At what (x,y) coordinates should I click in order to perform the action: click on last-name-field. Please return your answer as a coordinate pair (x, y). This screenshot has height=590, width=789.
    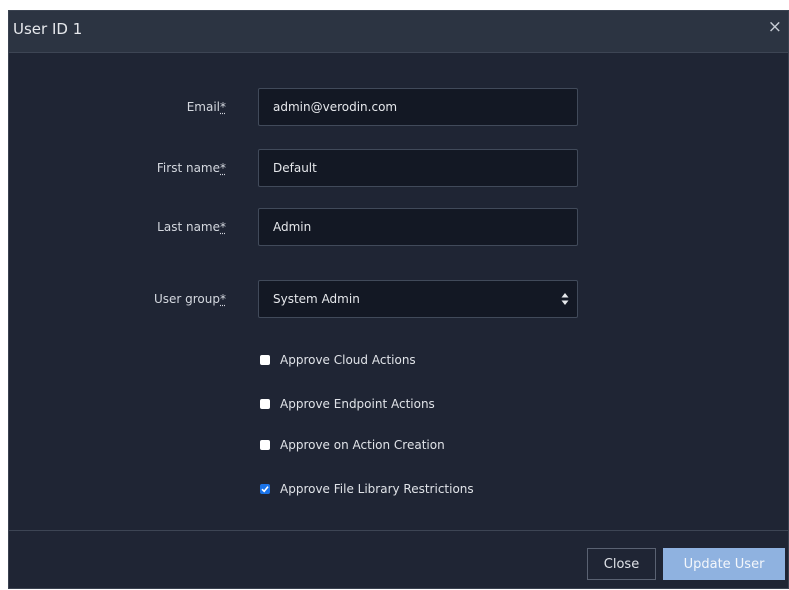
    Looking at the image, I should click on (418, 227).